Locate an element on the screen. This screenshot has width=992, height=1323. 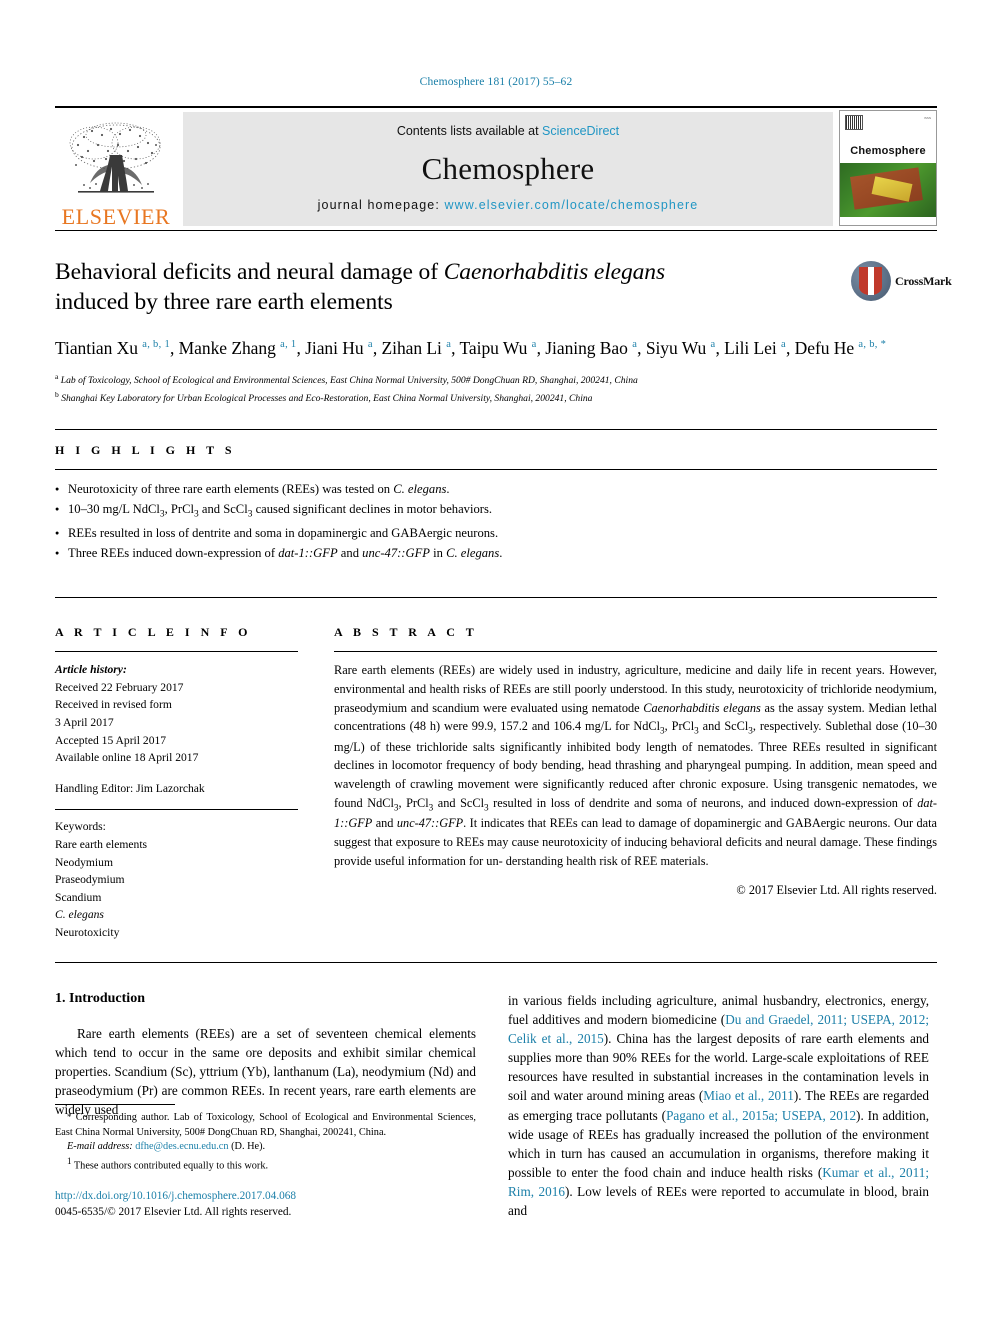
elsevier-wordmark: ELSEVIER is located at coordinates (116, 216).